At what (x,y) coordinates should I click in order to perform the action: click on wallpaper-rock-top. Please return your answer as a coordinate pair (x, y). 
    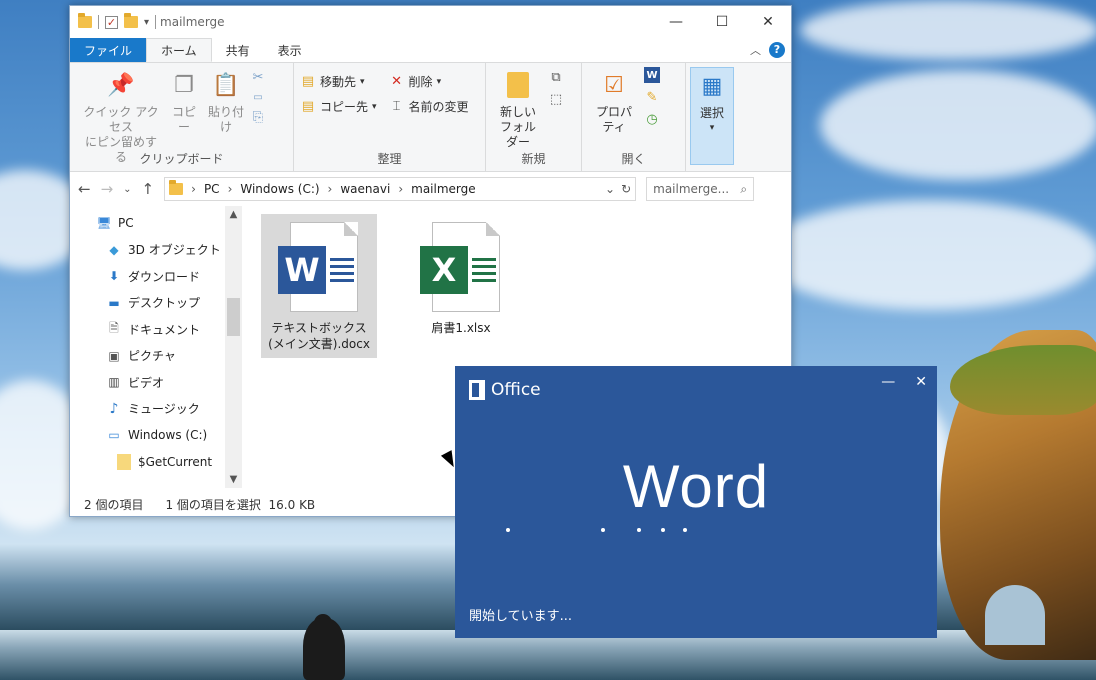
    Looking at the image, I should click on (1023, 380).